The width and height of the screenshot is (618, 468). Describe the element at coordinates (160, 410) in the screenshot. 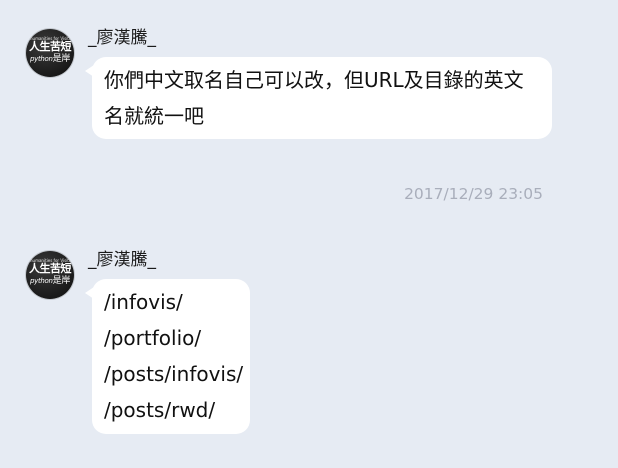

I see `message-line: /posts/rwd/` at that location.